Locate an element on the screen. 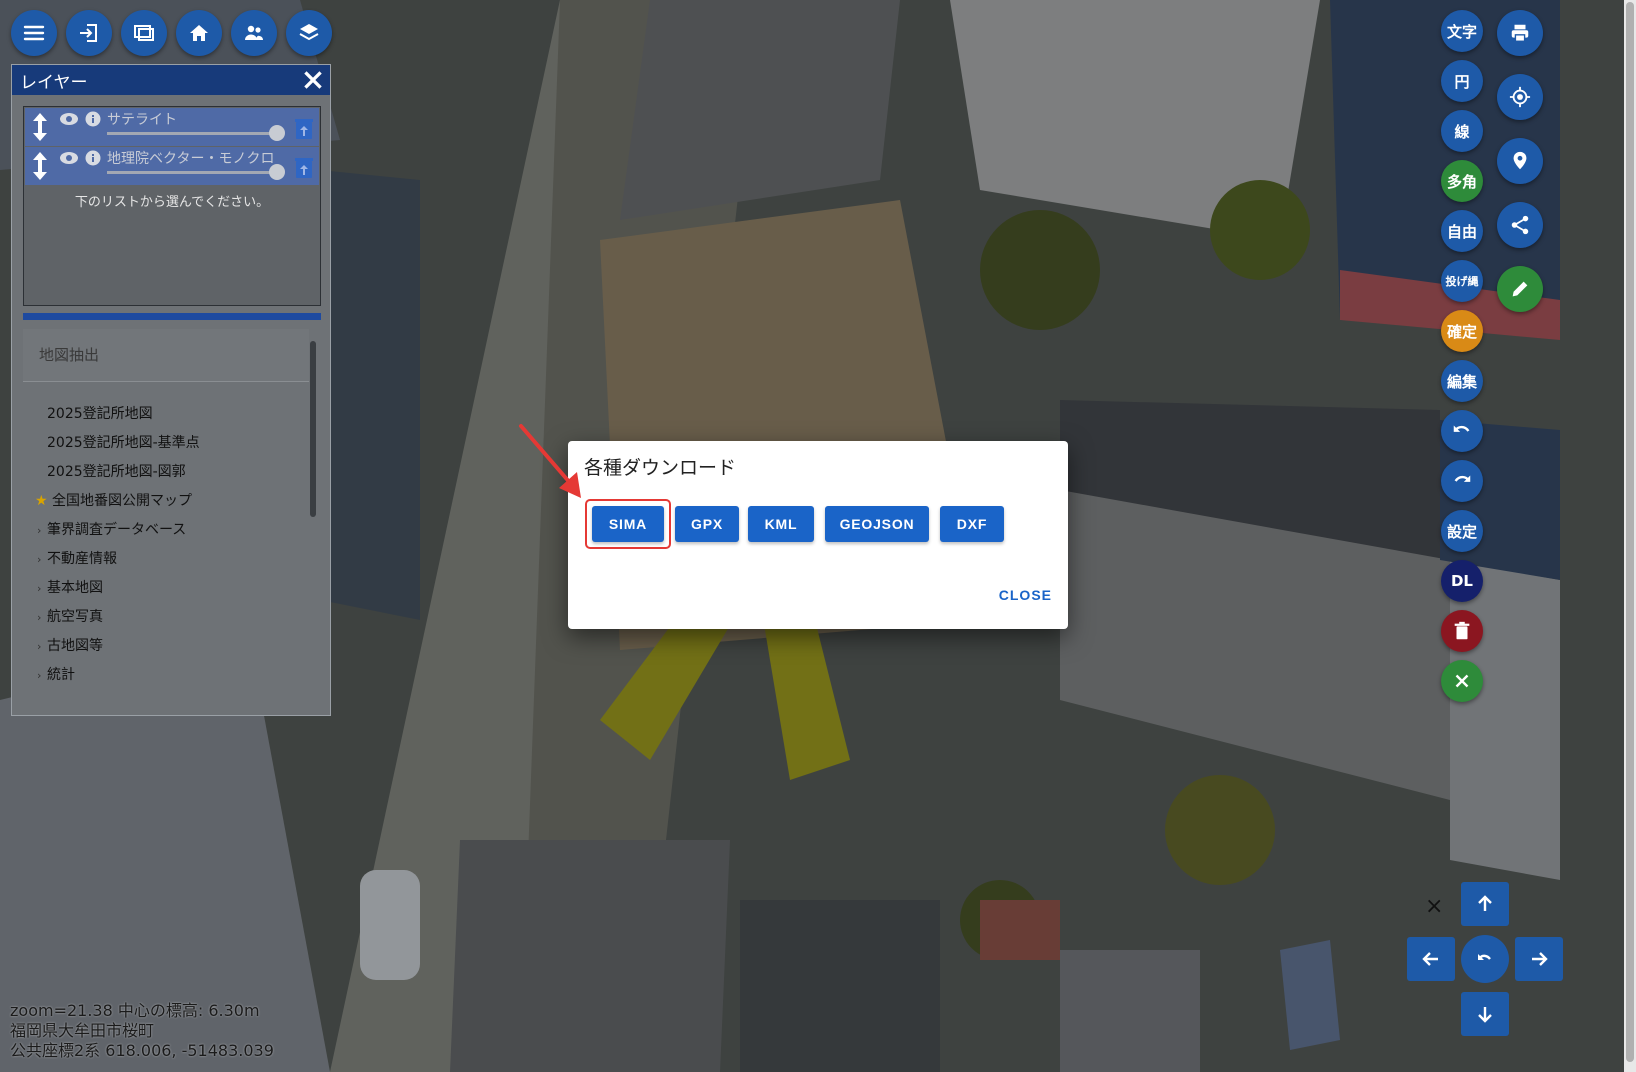 The height and width of the screenshot is (1072, 1636). layer-hint: 下のリストから選んでください。 is located at coordinates (172, 202).